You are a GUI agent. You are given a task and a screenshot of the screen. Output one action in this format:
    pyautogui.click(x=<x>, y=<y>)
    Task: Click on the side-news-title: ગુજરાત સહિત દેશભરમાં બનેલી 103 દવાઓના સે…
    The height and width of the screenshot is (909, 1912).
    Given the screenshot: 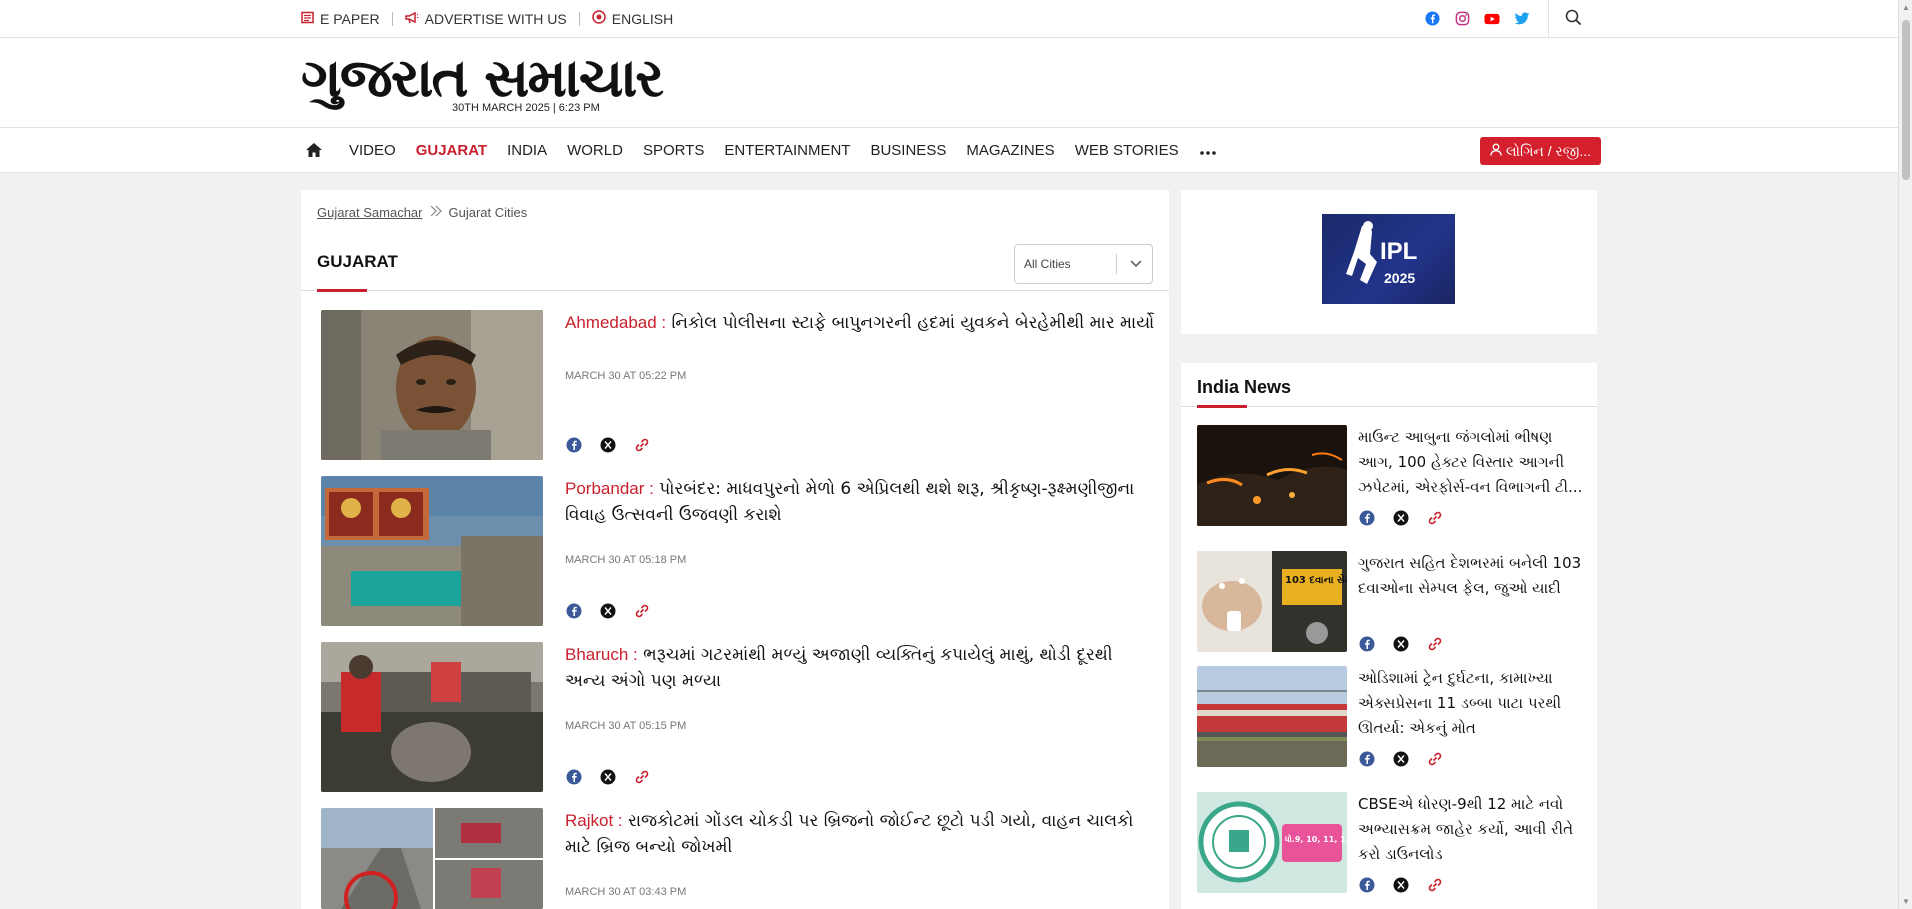 What is the action you would take?
    pyautogui.click(x=1473, y=576)
    